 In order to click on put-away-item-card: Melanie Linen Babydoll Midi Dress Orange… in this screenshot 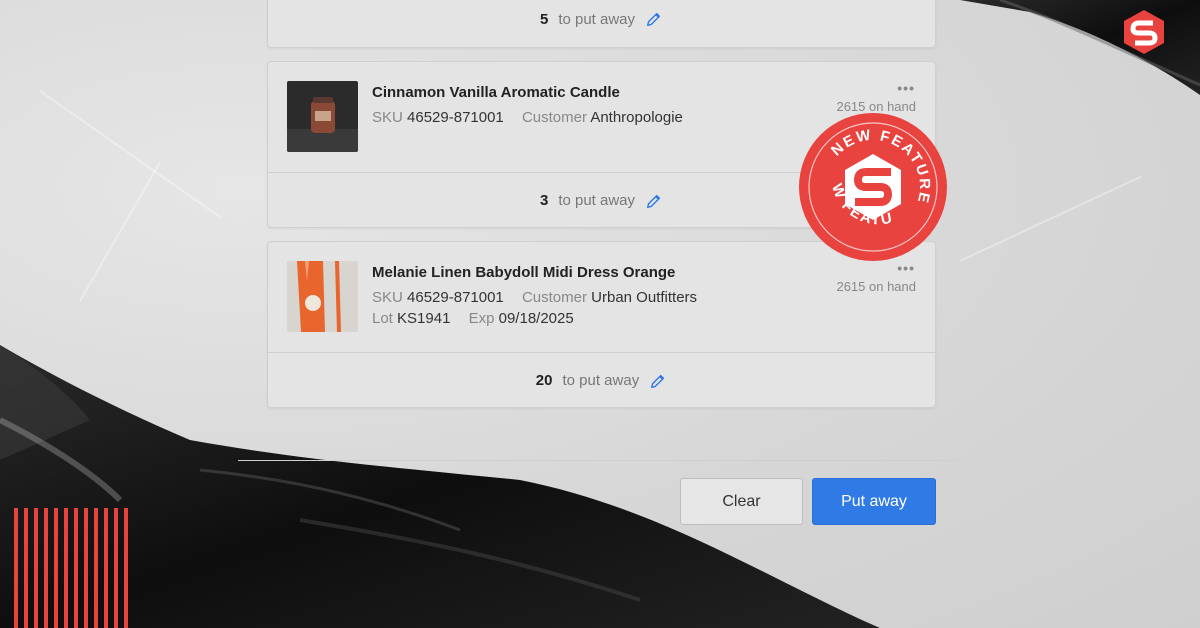, I will do `click(601, 324)`.